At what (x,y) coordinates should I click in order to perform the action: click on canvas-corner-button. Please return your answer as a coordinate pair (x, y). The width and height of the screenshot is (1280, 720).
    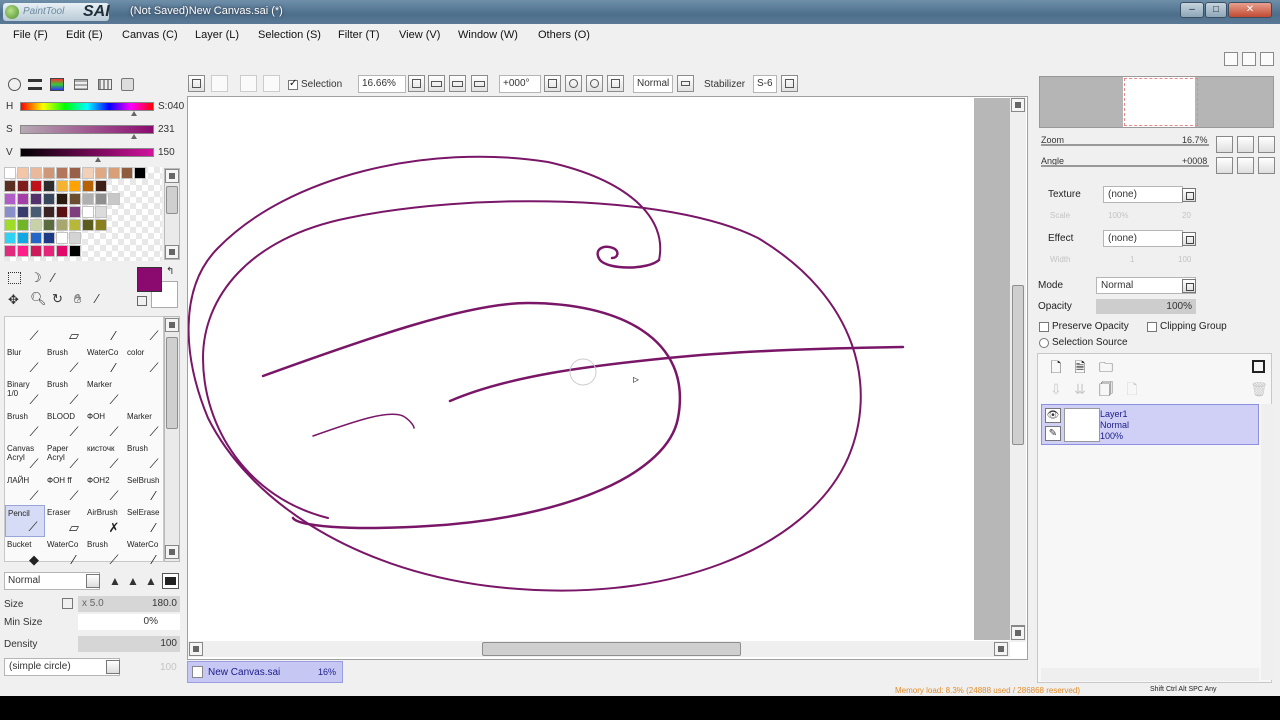
    Looking at the image, I should click on (1018, 633).